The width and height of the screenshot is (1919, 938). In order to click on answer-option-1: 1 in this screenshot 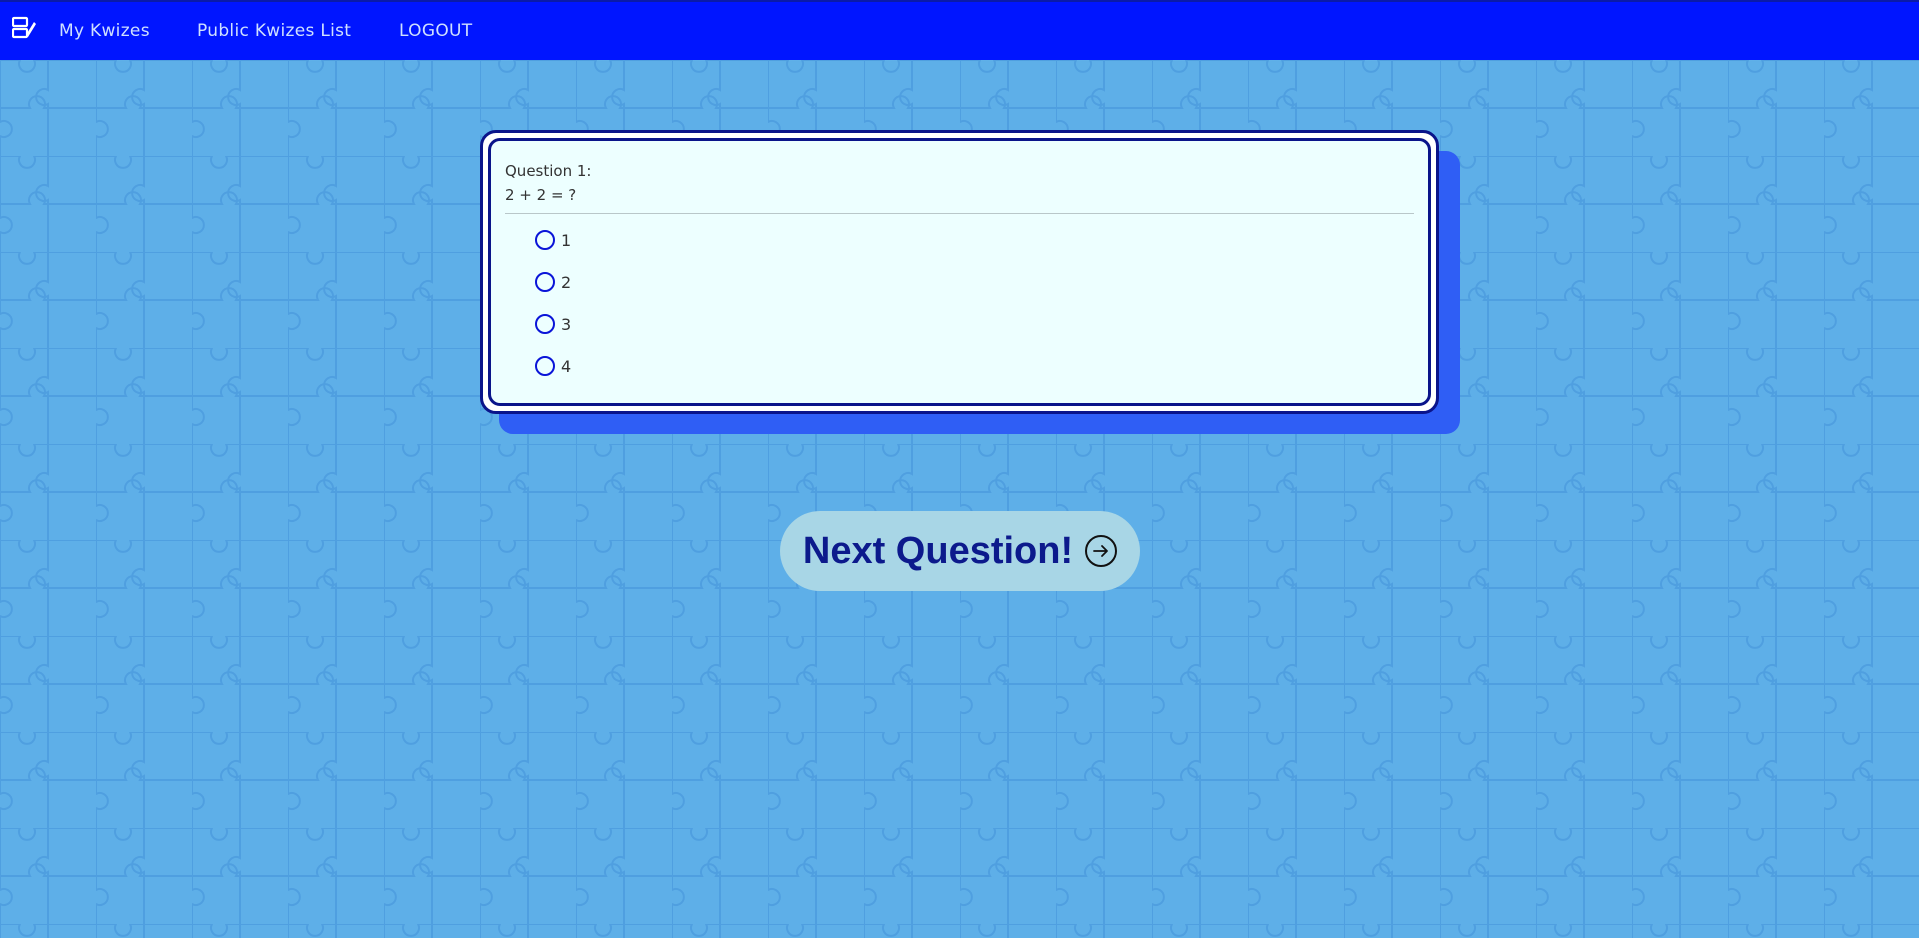, I will do `click(553, 240)`.